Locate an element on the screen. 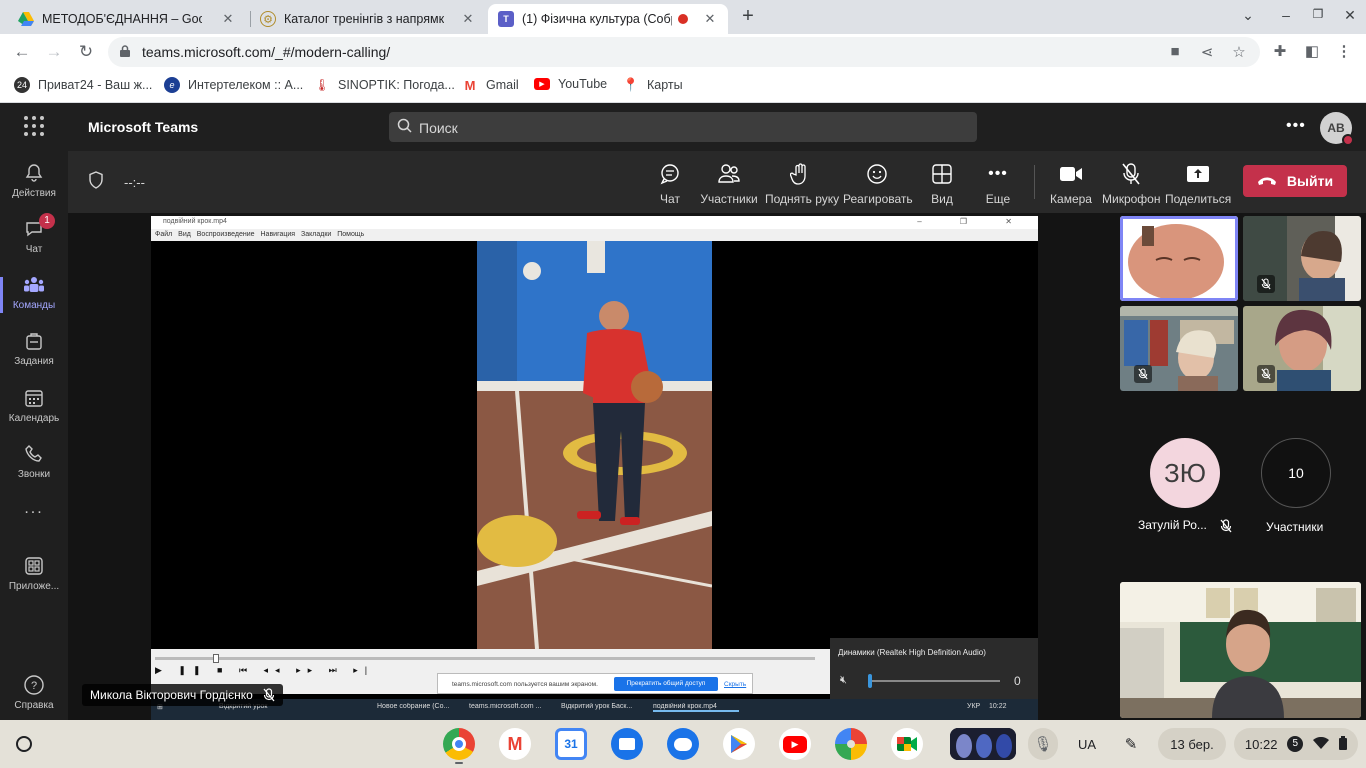 The width and height of the screenshot is (1366, 768). app-launcher-icon is located at coordinates (34, 126).